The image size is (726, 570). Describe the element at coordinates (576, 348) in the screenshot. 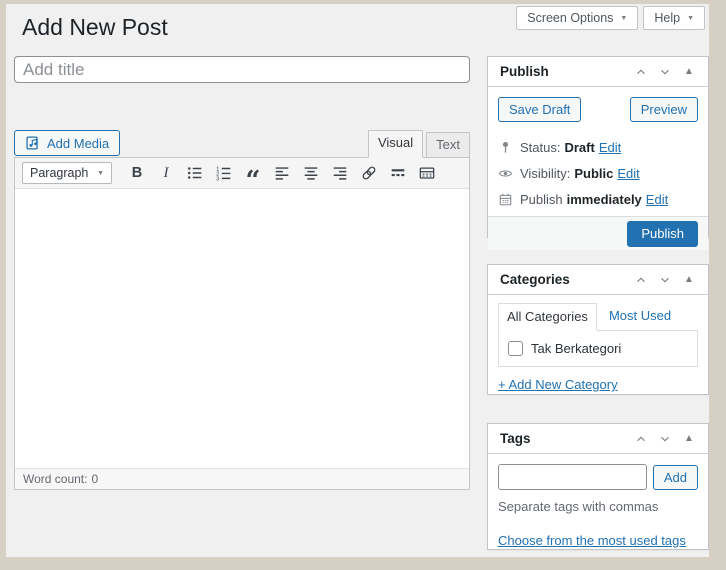

I see `category-label: Tak Berkategori` at that location.